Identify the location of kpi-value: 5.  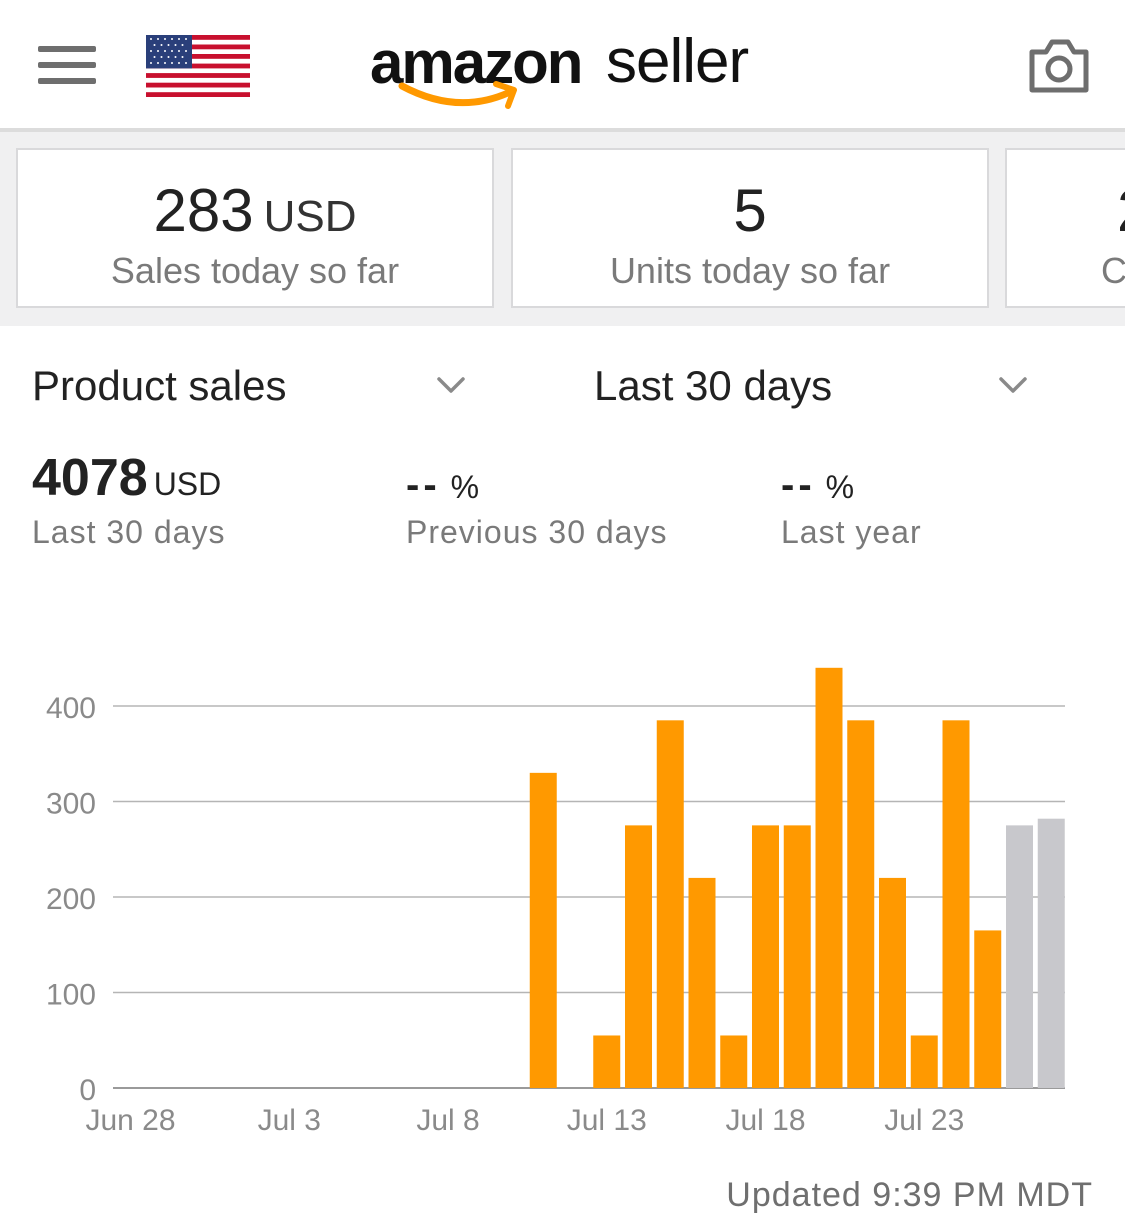
(750, 210).